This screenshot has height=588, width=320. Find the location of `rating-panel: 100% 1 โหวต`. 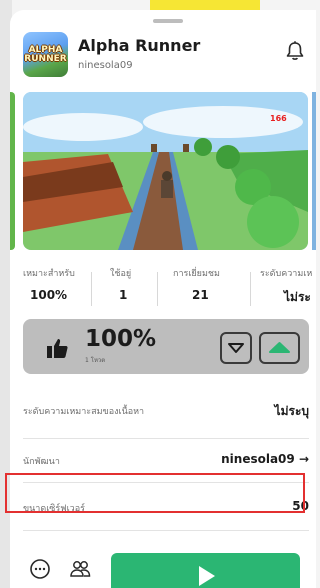

rating-panel: 100% 1 โหวต is located at coordinates (166, 346).